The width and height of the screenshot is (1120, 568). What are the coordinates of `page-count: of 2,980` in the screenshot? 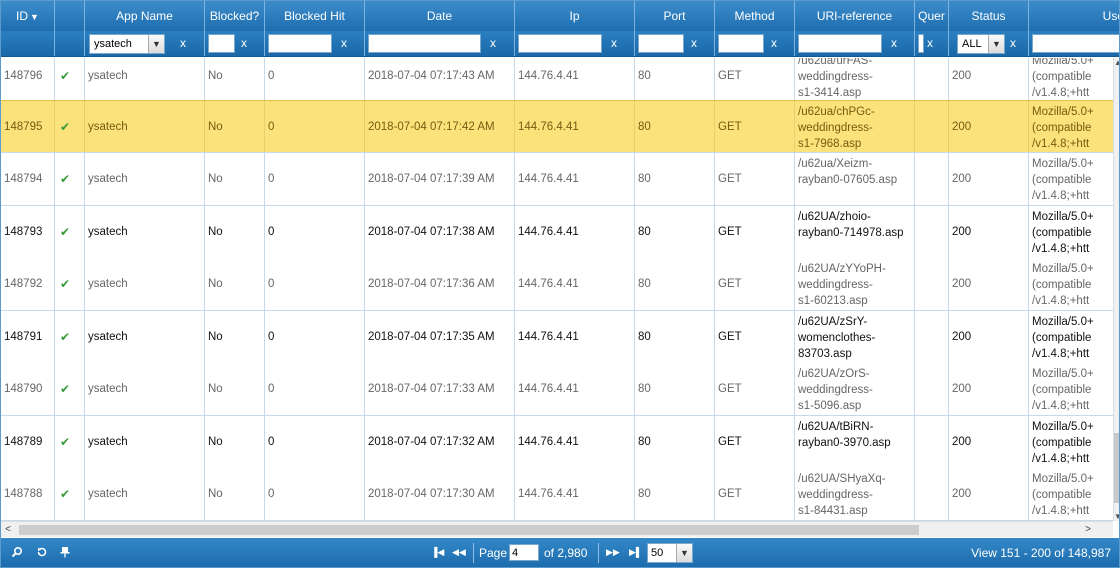 It's located at (566, 553).